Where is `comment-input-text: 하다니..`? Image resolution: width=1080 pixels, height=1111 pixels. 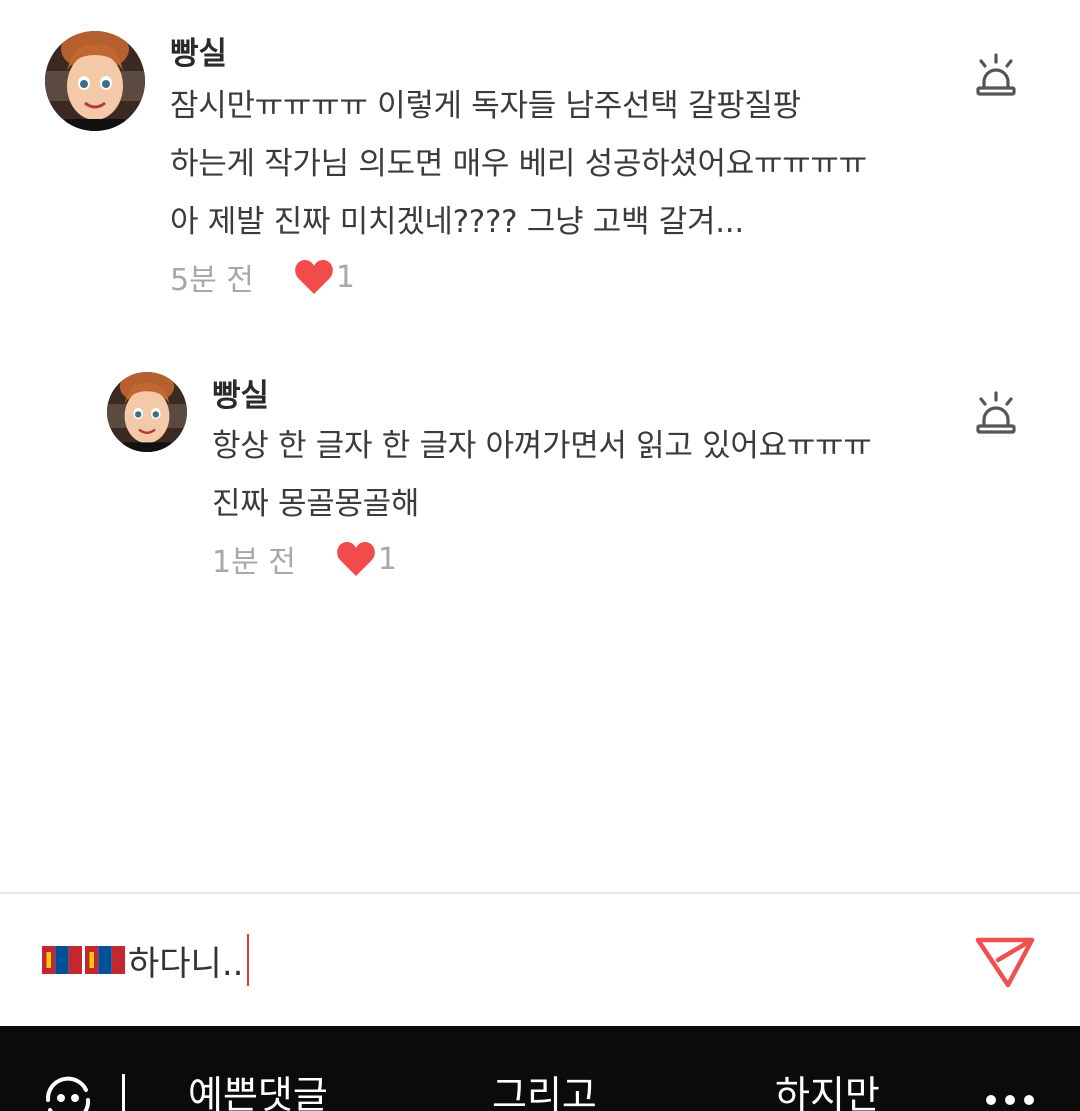 comment-input-text: 하다니.. is located at coordinates (186, 963).